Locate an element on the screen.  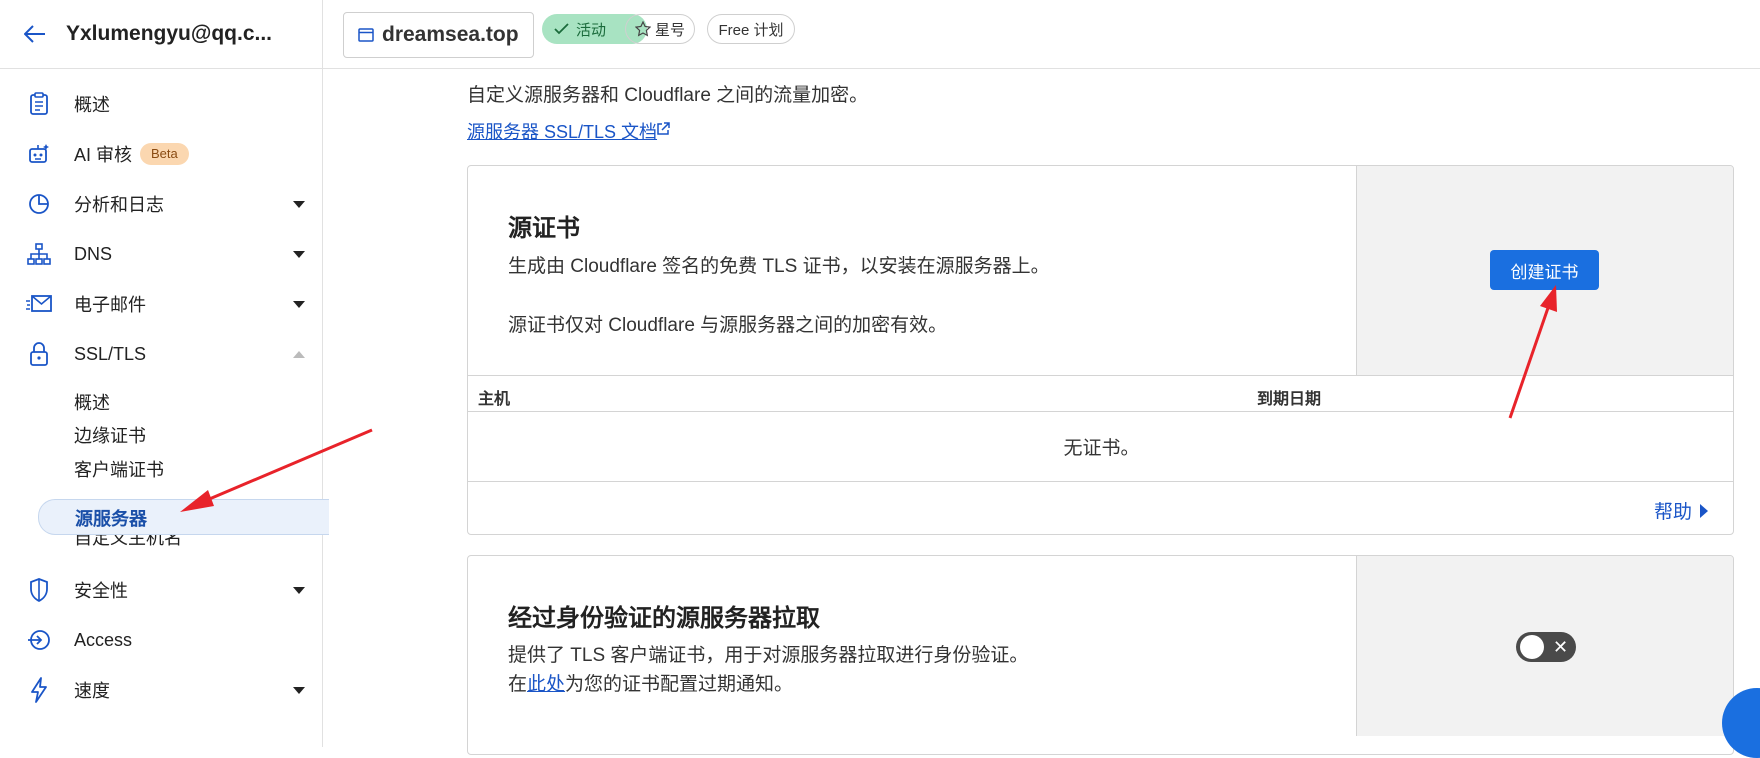
help-label: 帮助 is located at coordinates (1673, 512).